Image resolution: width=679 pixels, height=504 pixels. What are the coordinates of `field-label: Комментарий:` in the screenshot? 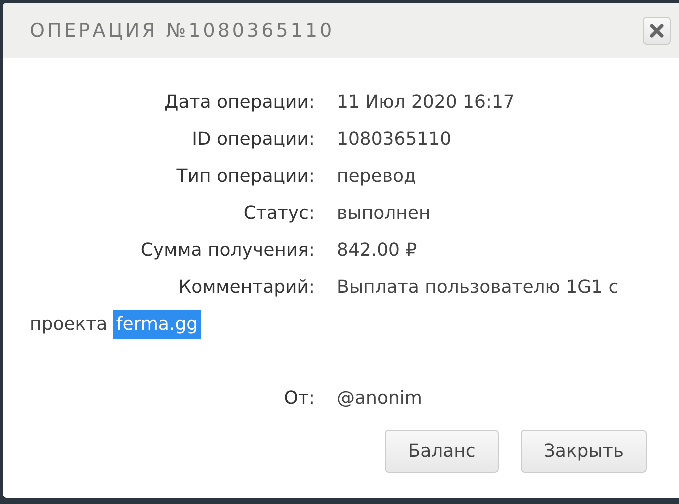 It's located at (247, 288).